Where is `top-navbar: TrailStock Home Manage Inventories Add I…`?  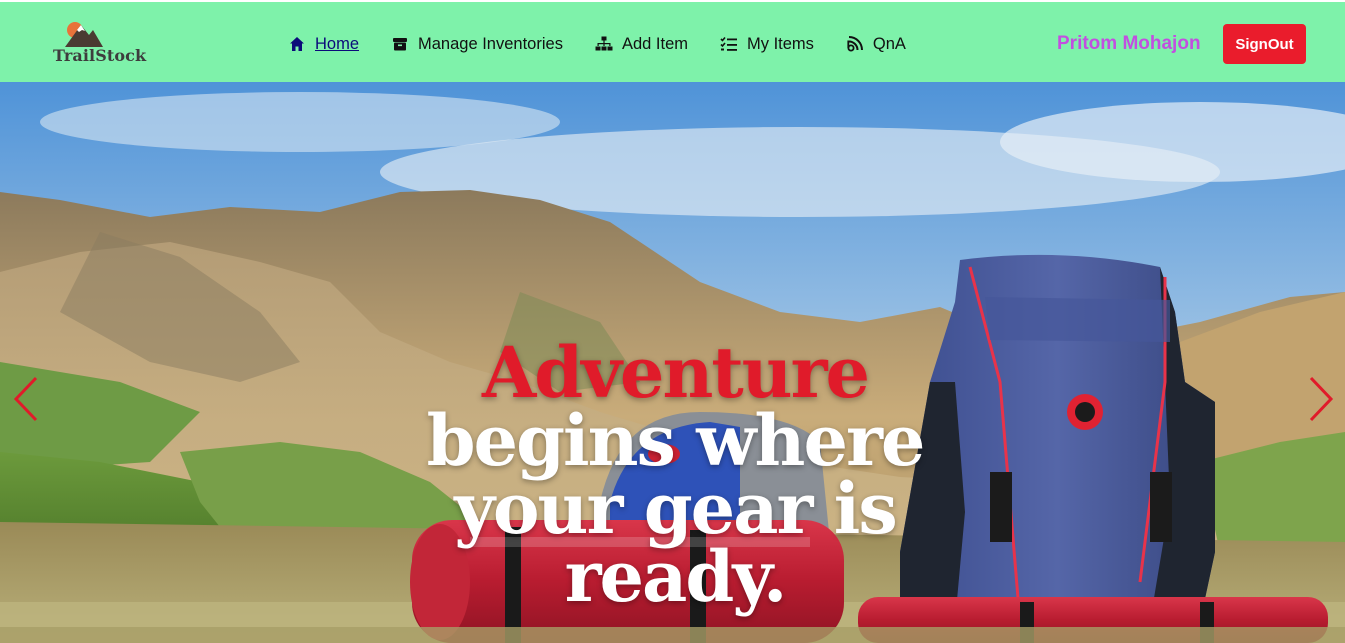 top-navbar: TrailStock Home Manage Inventories Add I… is located at coordinates (672, 41).